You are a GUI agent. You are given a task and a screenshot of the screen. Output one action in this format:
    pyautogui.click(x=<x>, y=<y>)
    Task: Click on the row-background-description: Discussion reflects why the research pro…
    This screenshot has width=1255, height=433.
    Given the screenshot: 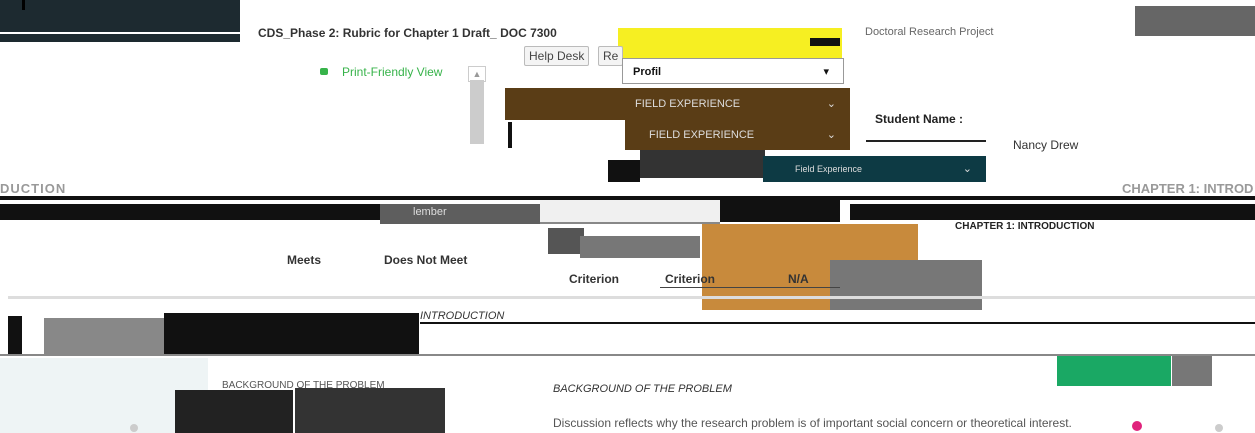 What is the action you would take?
    pyautogui.click(x=812, y=423)
    